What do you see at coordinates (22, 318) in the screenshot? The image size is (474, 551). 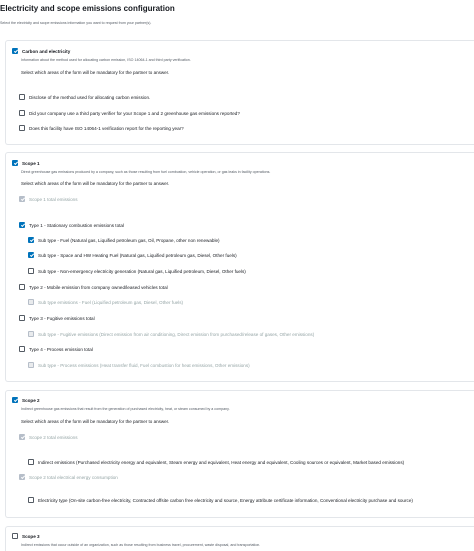 I see `scope1-type3-checkbox` at bounding box center [22, 318].